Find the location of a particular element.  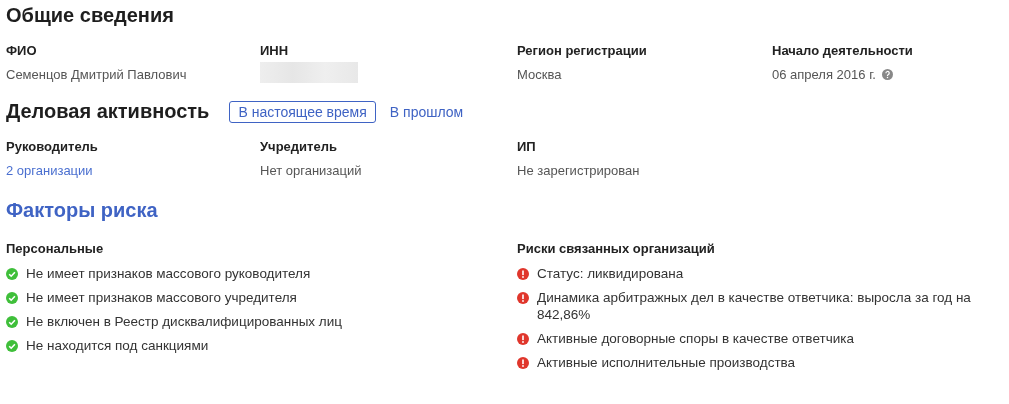

risk-text: Не имеет признаков массового учредителя is located at coordinates (161, 297).